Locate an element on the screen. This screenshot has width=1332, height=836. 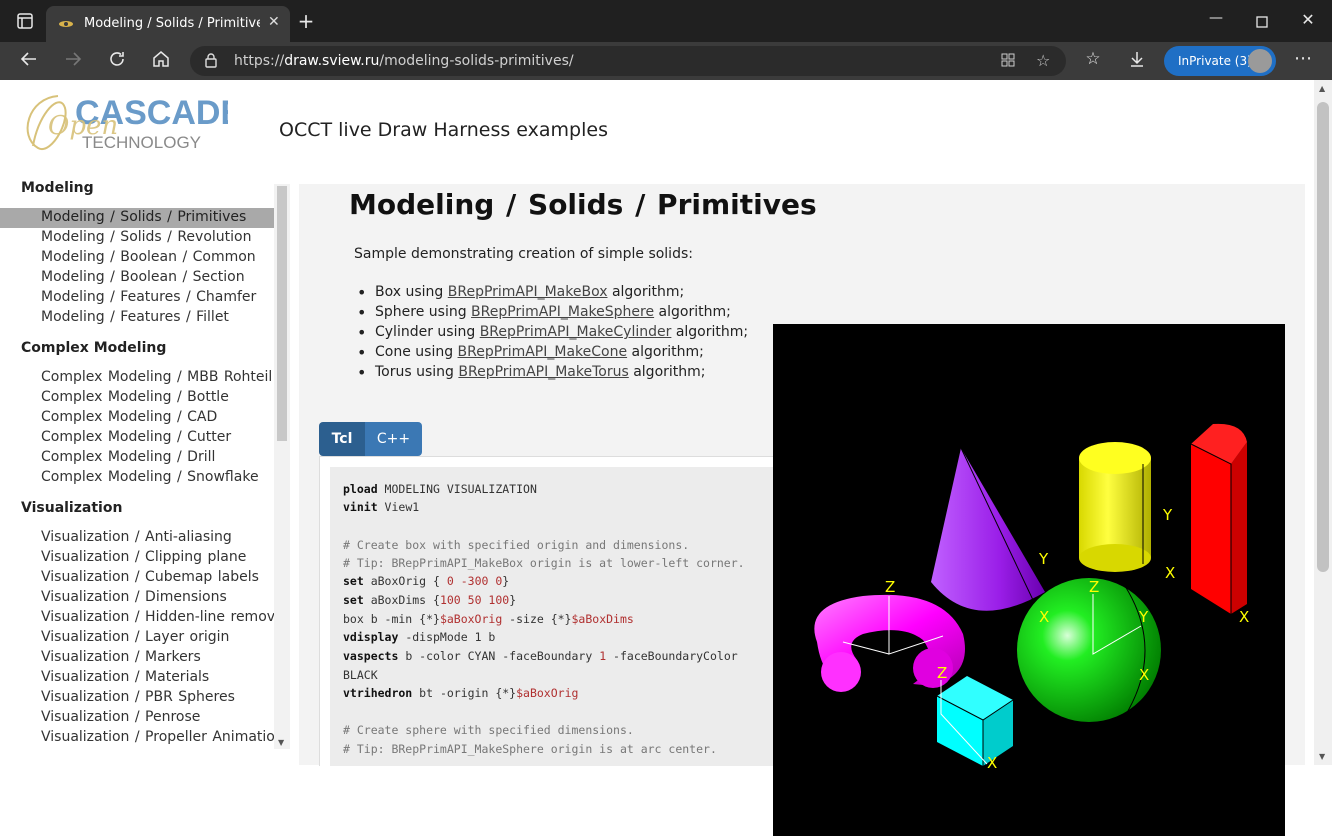
site-title: OCCT live Draw Harness examples is located at coordinates (443, 130).